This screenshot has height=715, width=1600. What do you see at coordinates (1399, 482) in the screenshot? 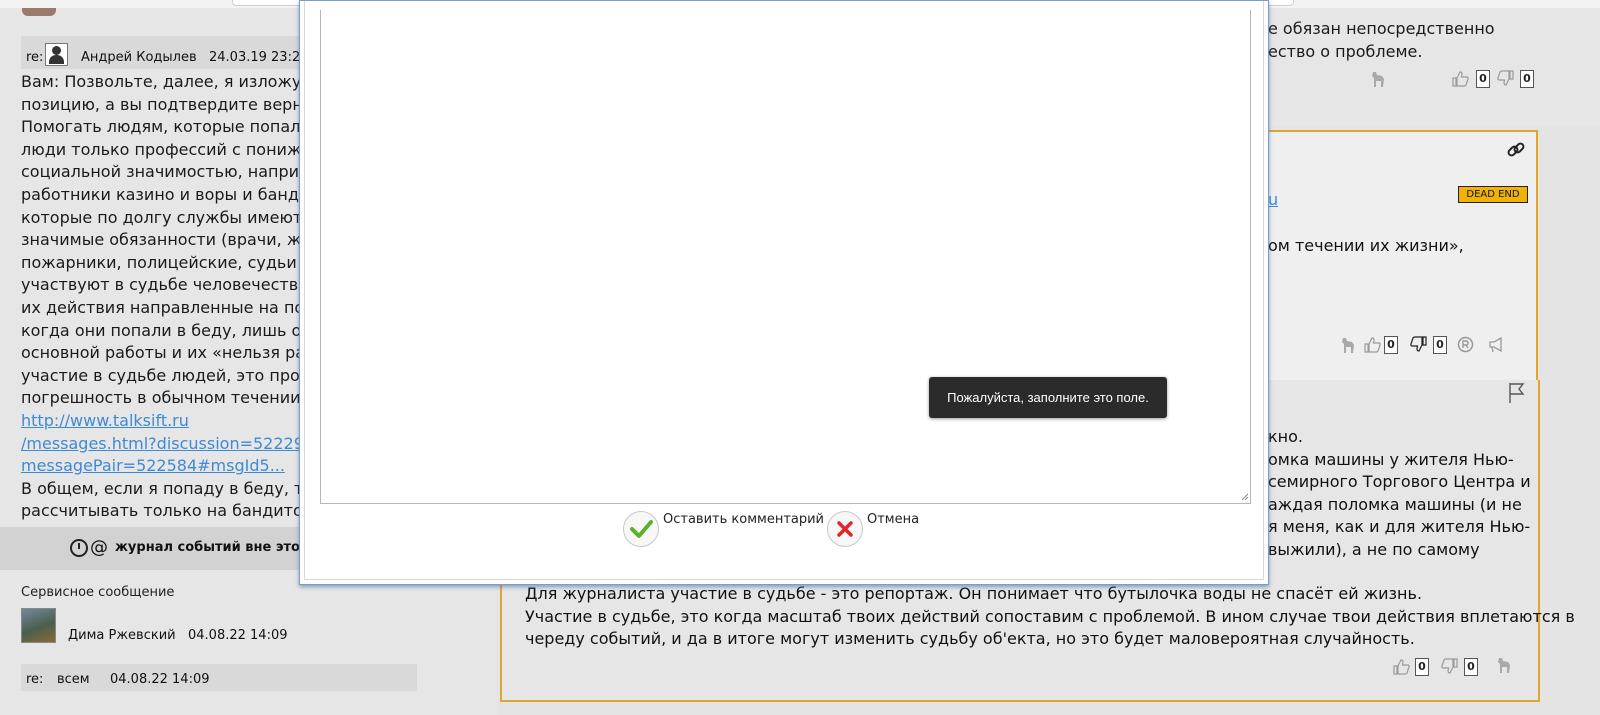
I see `post-line: семирного Торгового Центра и` at bounding box center [1399, 482].